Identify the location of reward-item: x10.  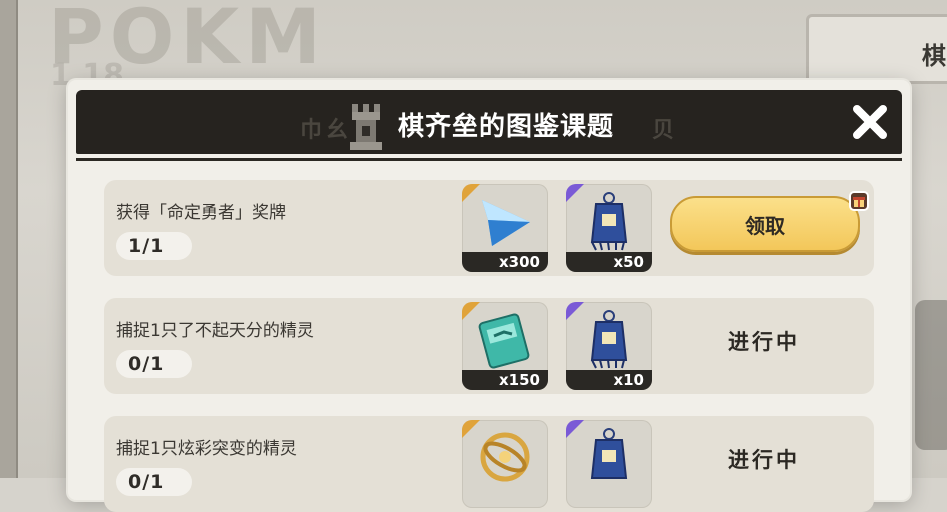
(609, 346).